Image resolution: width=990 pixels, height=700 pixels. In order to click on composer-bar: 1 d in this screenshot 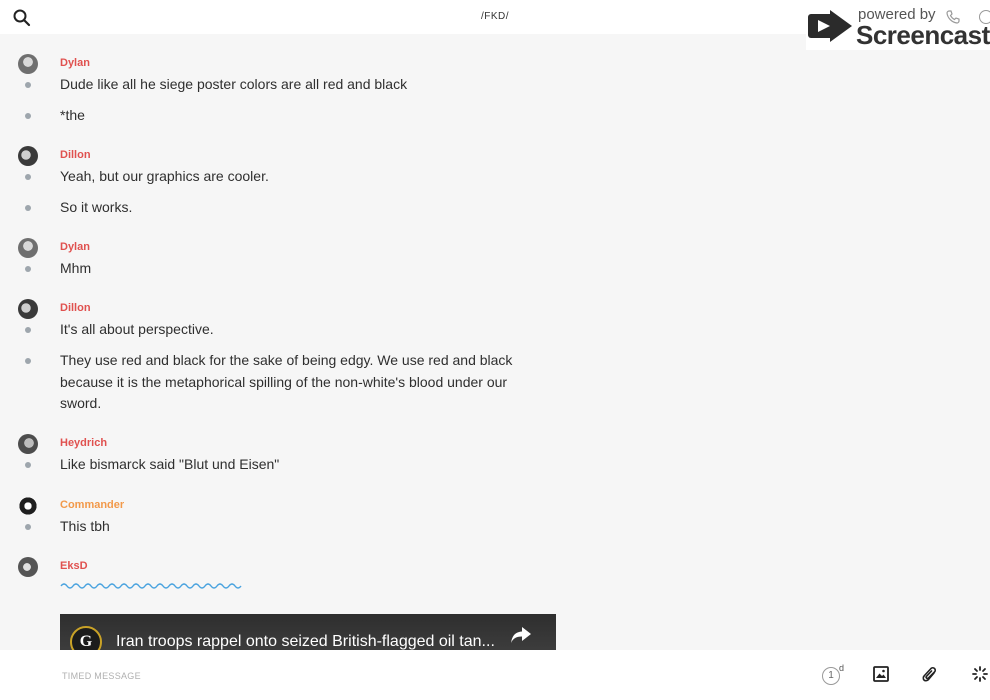, I will do `click(495, 675)`.